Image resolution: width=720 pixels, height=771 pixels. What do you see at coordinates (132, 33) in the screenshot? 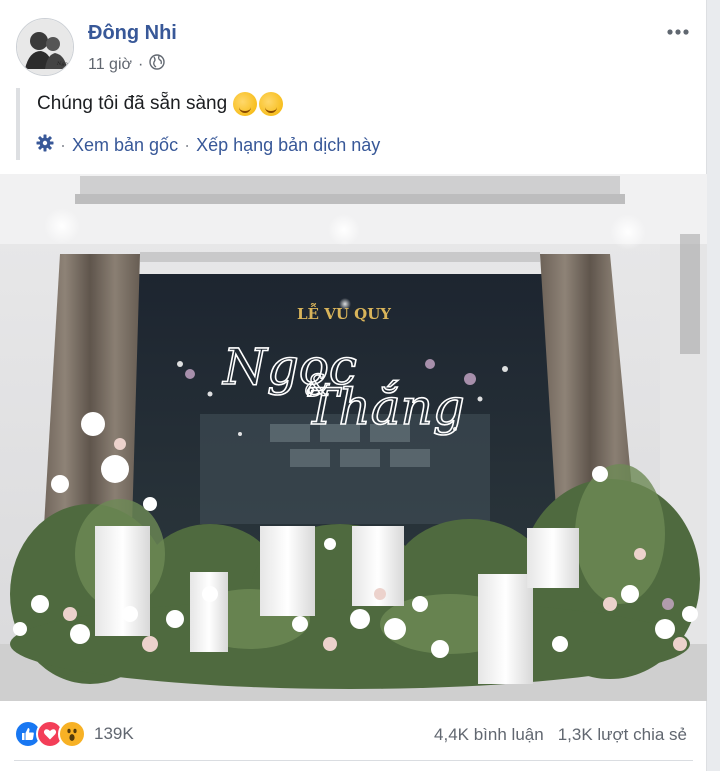
I see `author-name: Đông Nhi` at bounding box center [132, 33].